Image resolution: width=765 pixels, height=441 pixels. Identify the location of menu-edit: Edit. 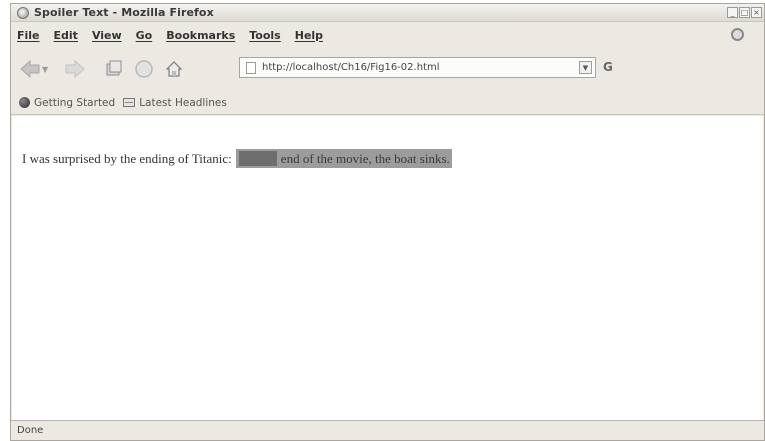
(66, 35).